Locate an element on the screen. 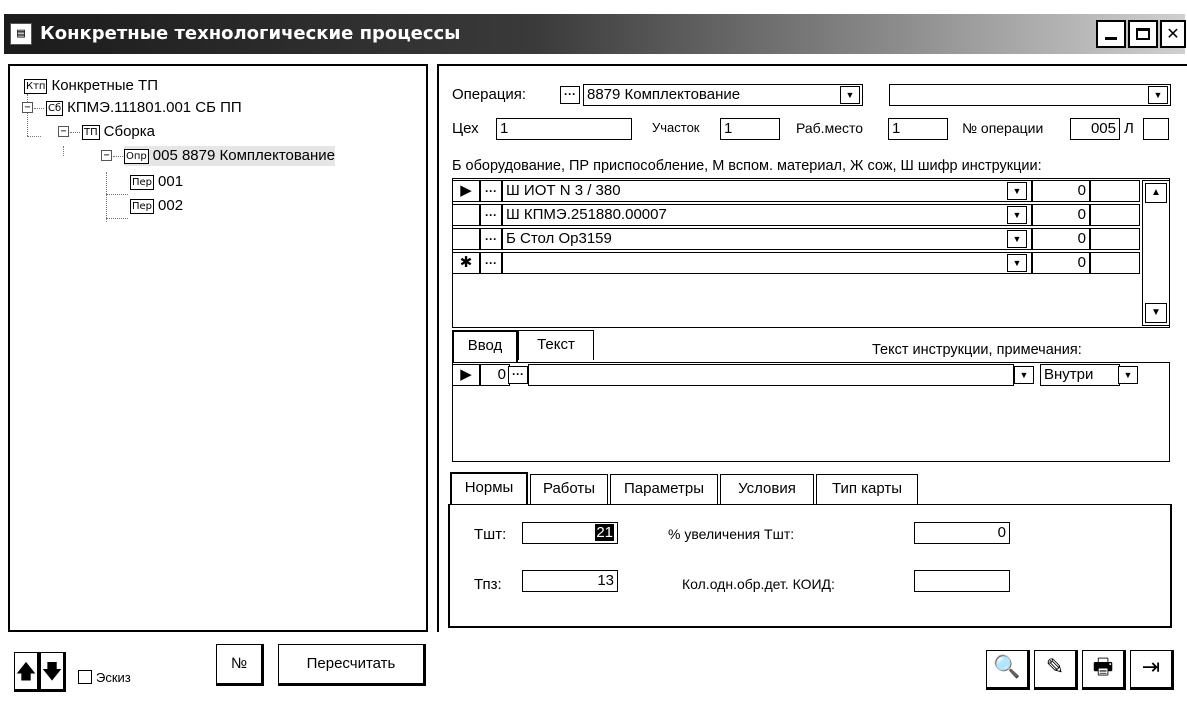 The width and height of the screenshot is (1187, 704). minimize-icon is located at coordinates (1111, 38).